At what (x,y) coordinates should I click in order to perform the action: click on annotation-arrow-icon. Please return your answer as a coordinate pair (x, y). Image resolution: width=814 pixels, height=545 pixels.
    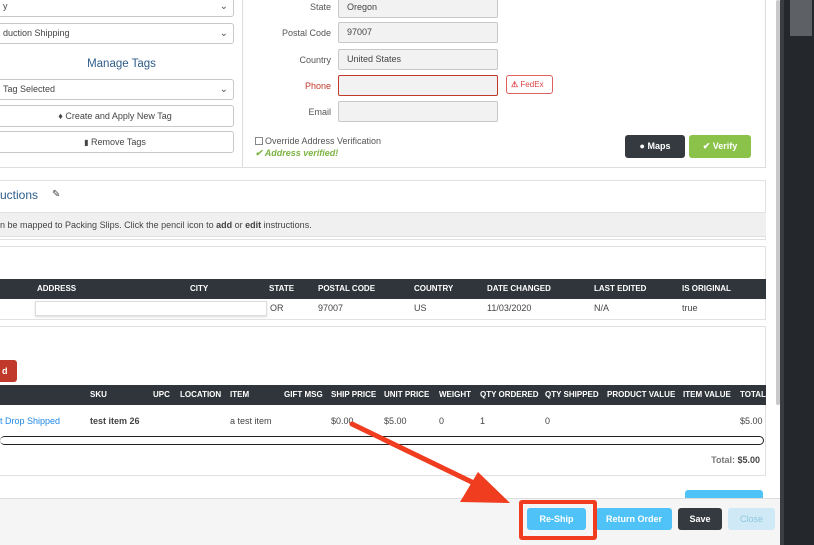
    Looking at the image, I should click on (429, 462).